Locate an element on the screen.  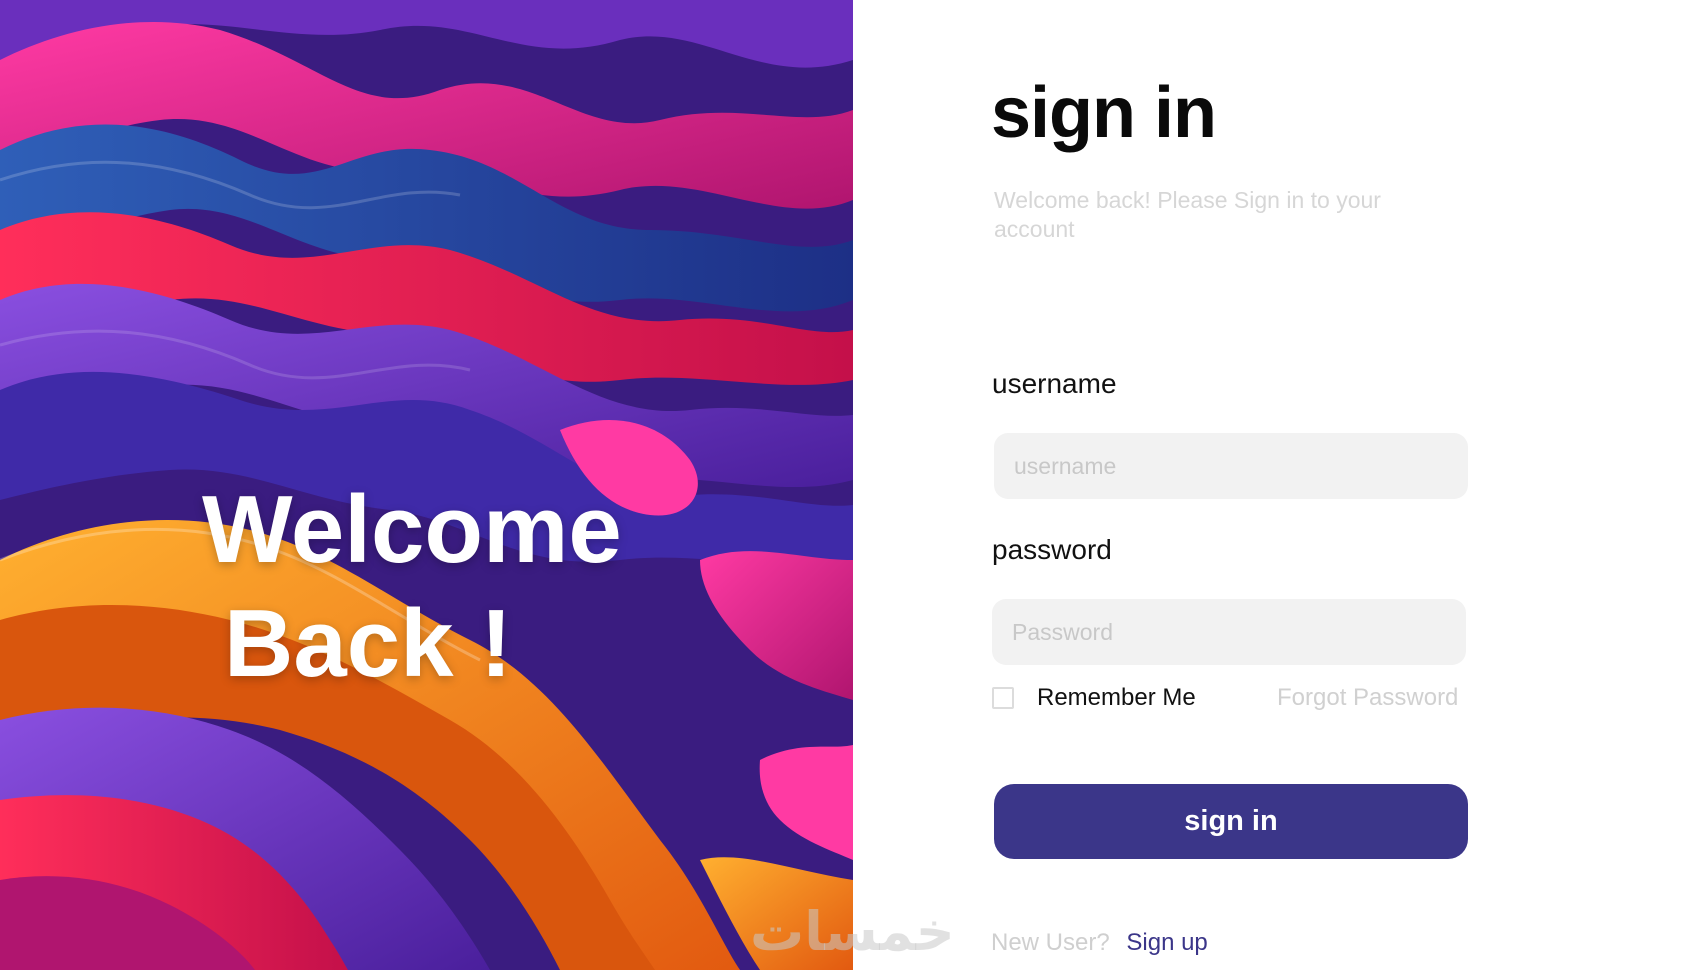
password-label: password is located at coordinates (1052, 549).